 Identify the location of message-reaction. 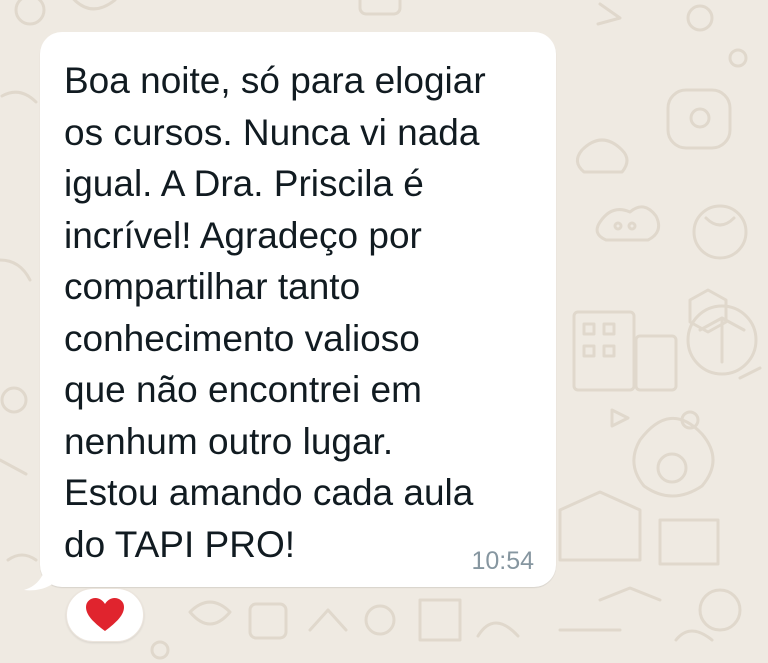
(105, 615).